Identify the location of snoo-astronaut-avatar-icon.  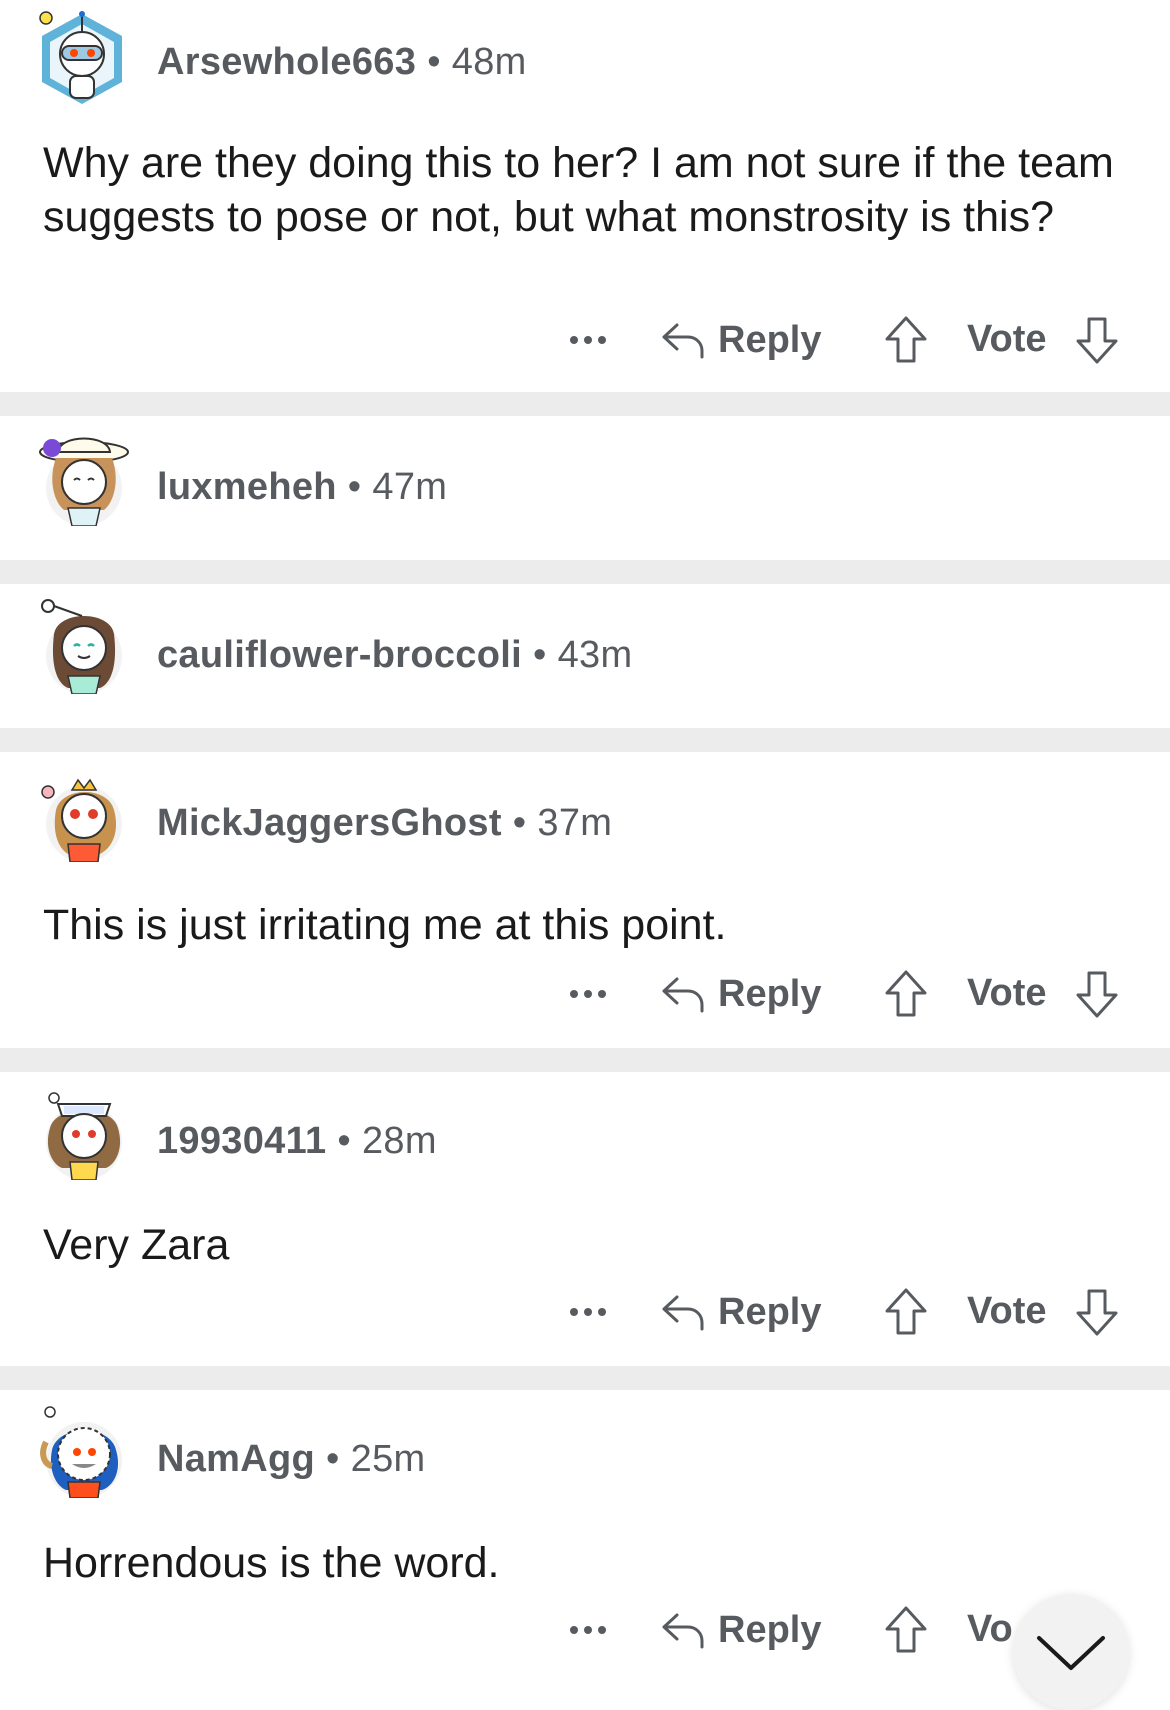
(82, 58).